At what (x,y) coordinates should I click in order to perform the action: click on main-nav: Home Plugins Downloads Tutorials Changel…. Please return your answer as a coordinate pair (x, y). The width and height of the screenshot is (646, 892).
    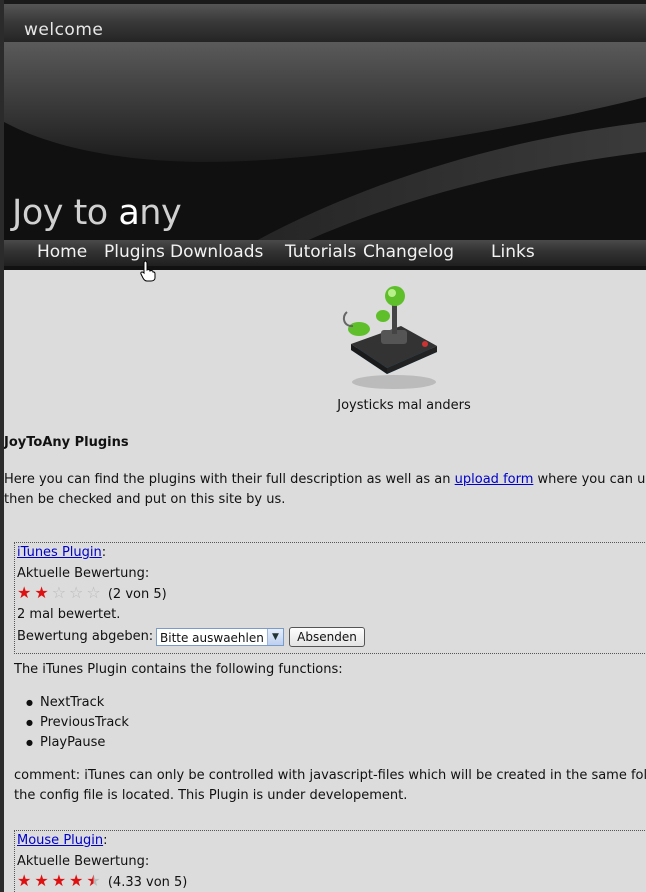
    Looking at the image, I should click on (325, 255).